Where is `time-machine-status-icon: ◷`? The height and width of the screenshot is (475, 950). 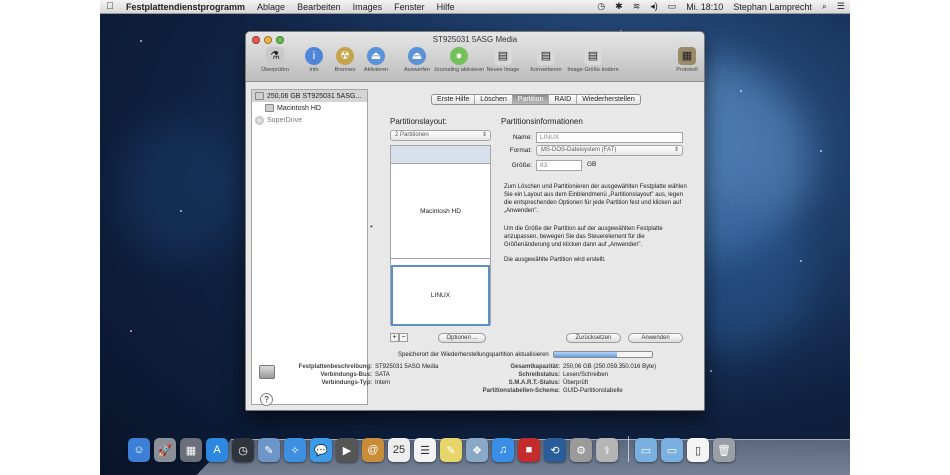 time-machine-status-icon: ◷ is located at coordinates (601, 6).